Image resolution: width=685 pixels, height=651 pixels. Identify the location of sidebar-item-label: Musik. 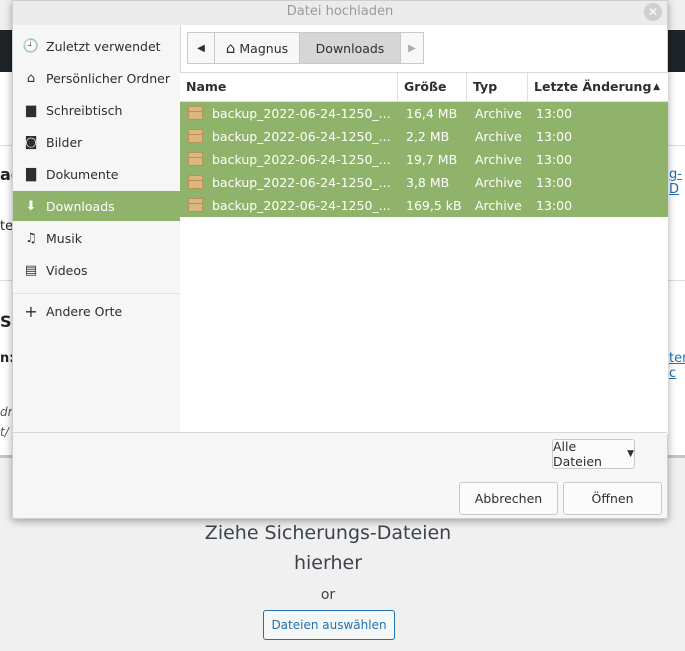
(64, 238).